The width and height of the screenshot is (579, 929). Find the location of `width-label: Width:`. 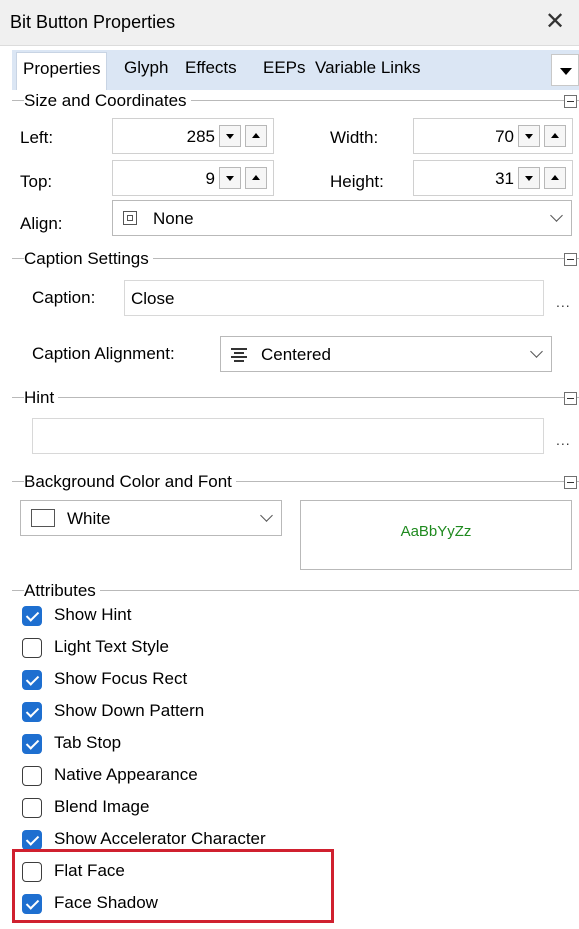

width-label: Width: is located at coordinates (354, 137).